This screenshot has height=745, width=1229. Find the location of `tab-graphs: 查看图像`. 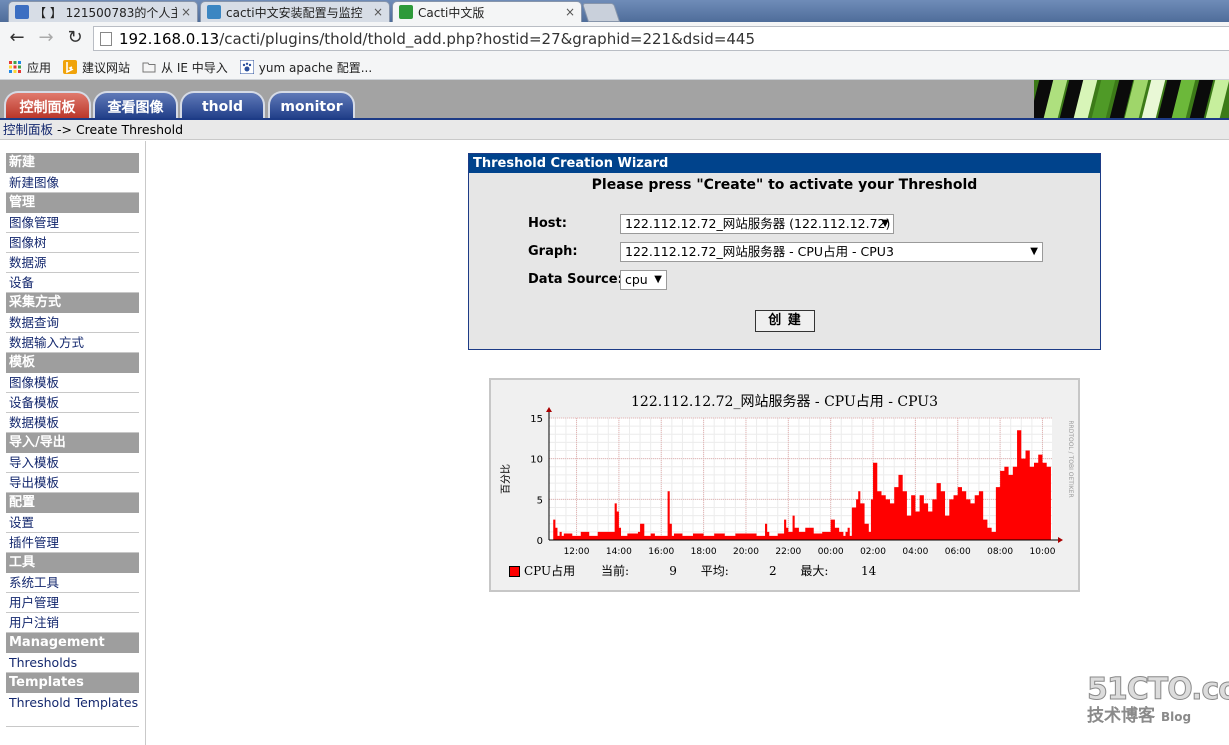

tab-graphs: 查看图像 is located at coordinates (135, 105).